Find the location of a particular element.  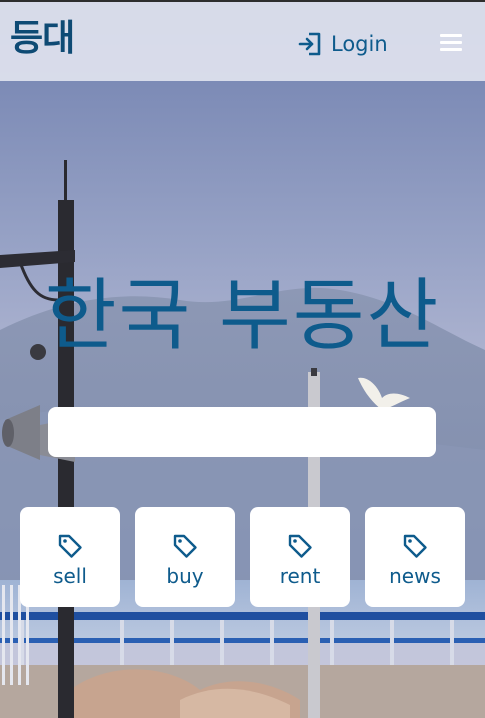

category-card-sell: sell is located at coordinates (70, 557).